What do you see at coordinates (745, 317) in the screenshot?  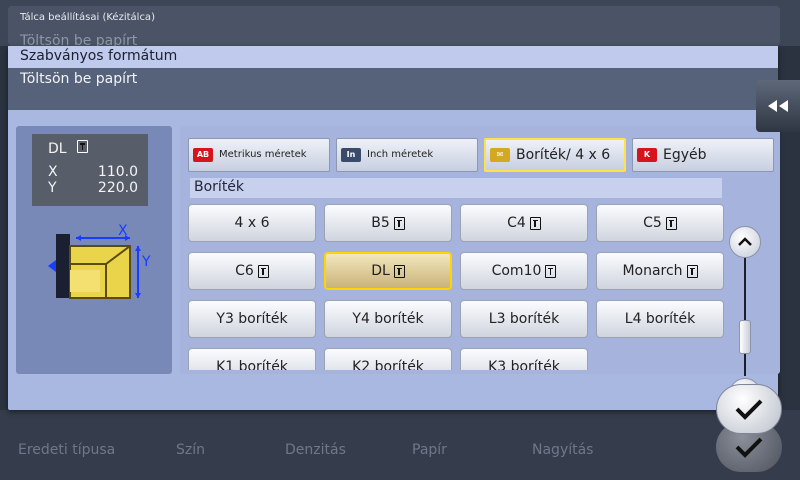 I see `scroll-track` at bounding box center [745, 317].